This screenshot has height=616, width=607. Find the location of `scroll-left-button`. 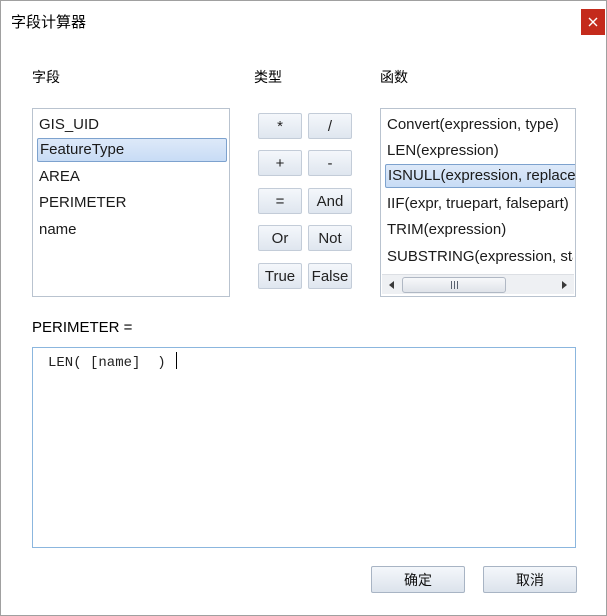

scroll-left-button is located at coordinates (392, 285).